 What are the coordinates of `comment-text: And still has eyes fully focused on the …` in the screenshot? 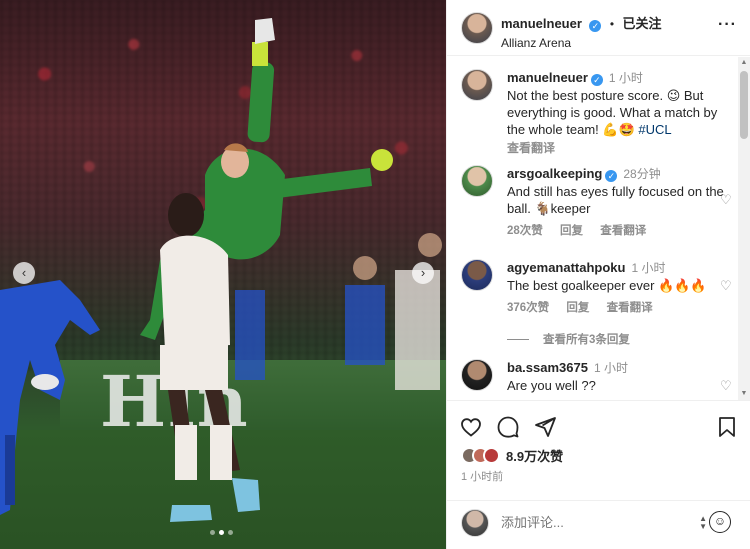 It's located at (615, 200).